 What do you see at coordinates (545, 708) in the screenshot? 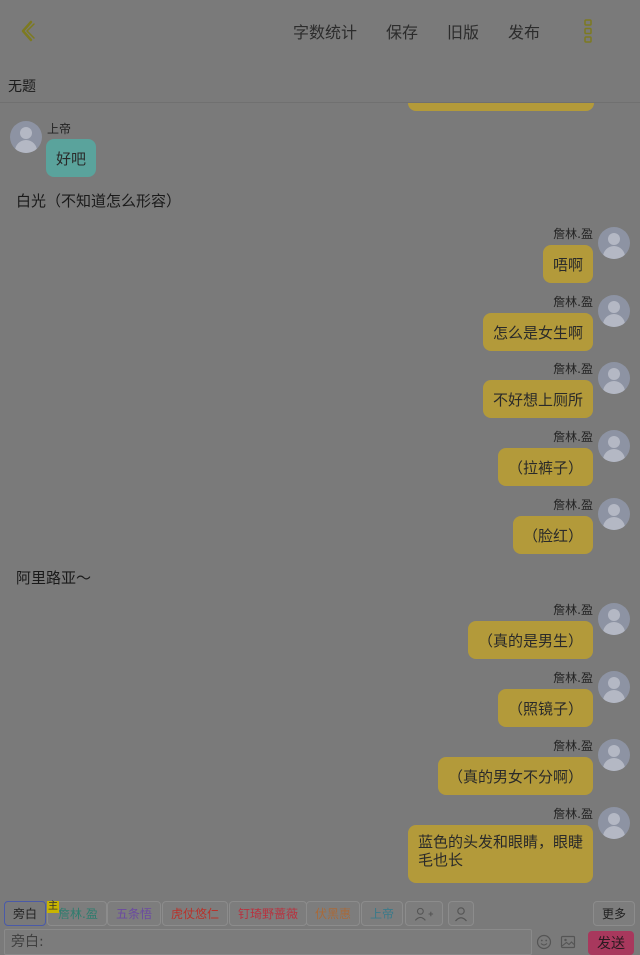
I see `message-bubble: （照镜子）` at bounding box center [545, 708].